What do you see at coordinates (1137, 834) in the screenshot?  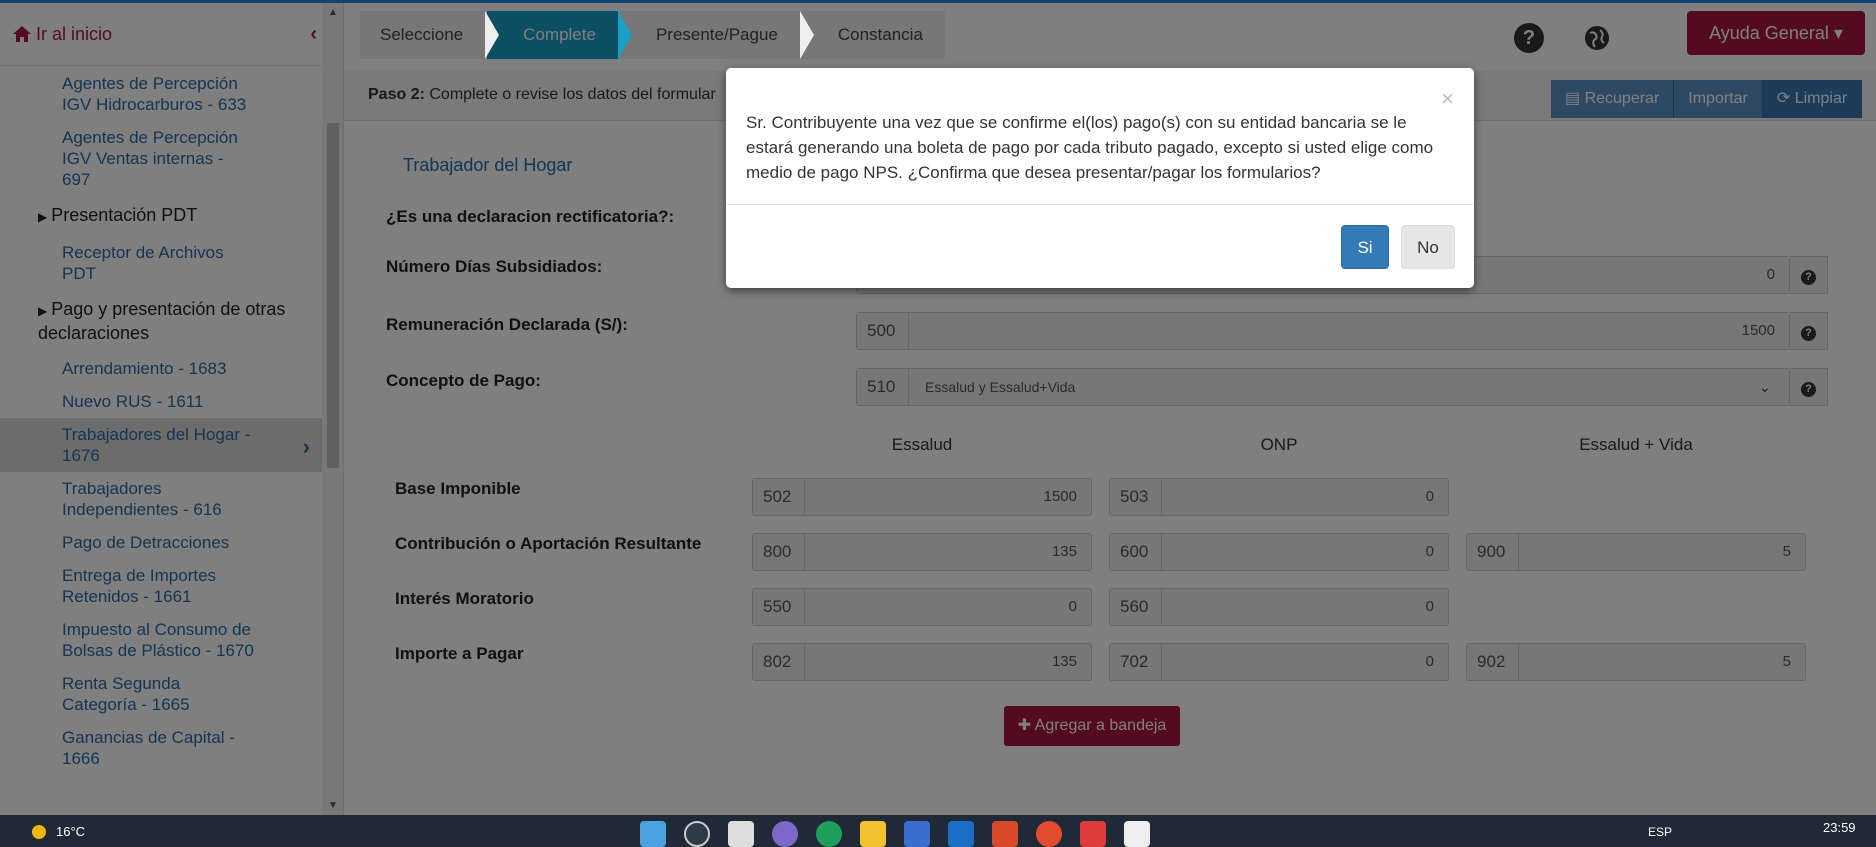 I see `notepad-icon` at bounding box center [1137, 834].